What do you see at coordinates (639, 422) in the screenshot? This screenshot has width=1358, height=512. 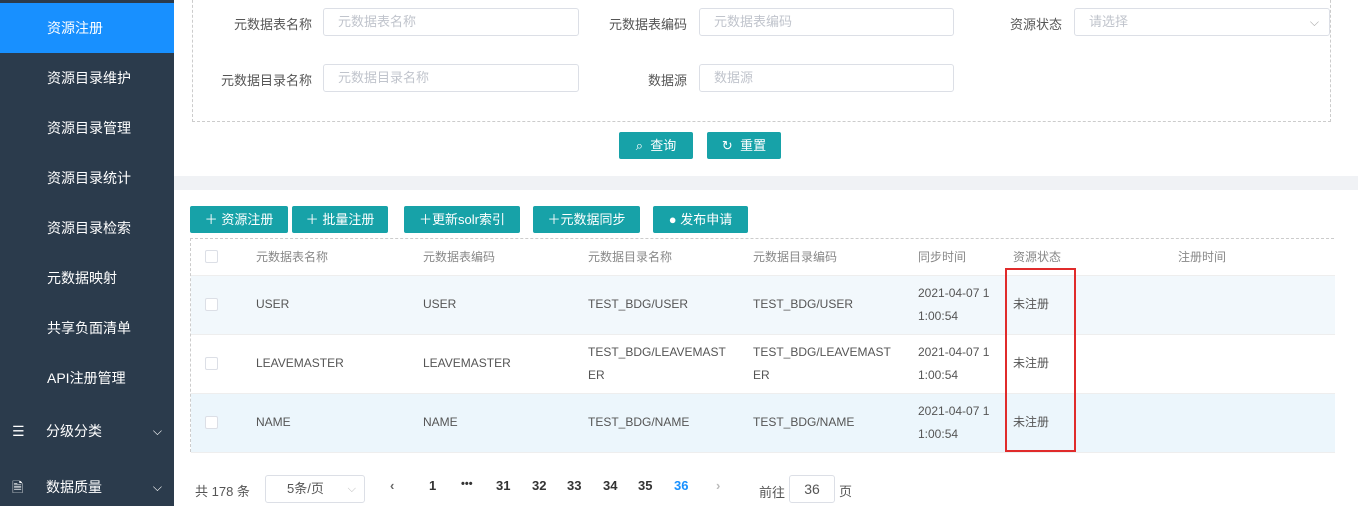 I see `cell-dir-name: TEST_BDG/NAME` at bounding box center [639, 422].